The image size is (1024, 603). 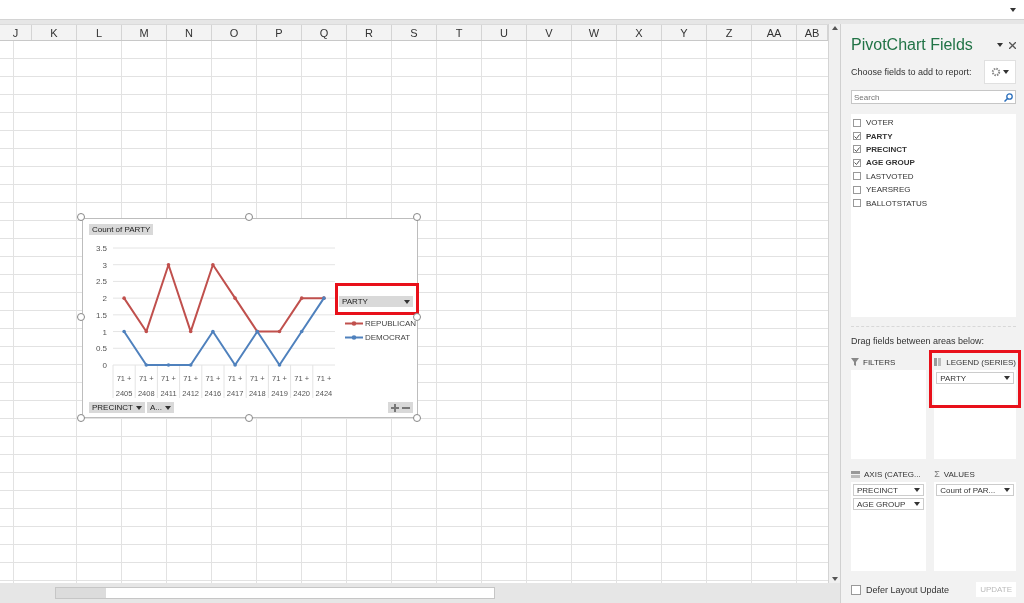 What do you see at coordinates (834, 28) in the screenshot?
I see `scroll-up-icon` at bounding box center [834, 28].